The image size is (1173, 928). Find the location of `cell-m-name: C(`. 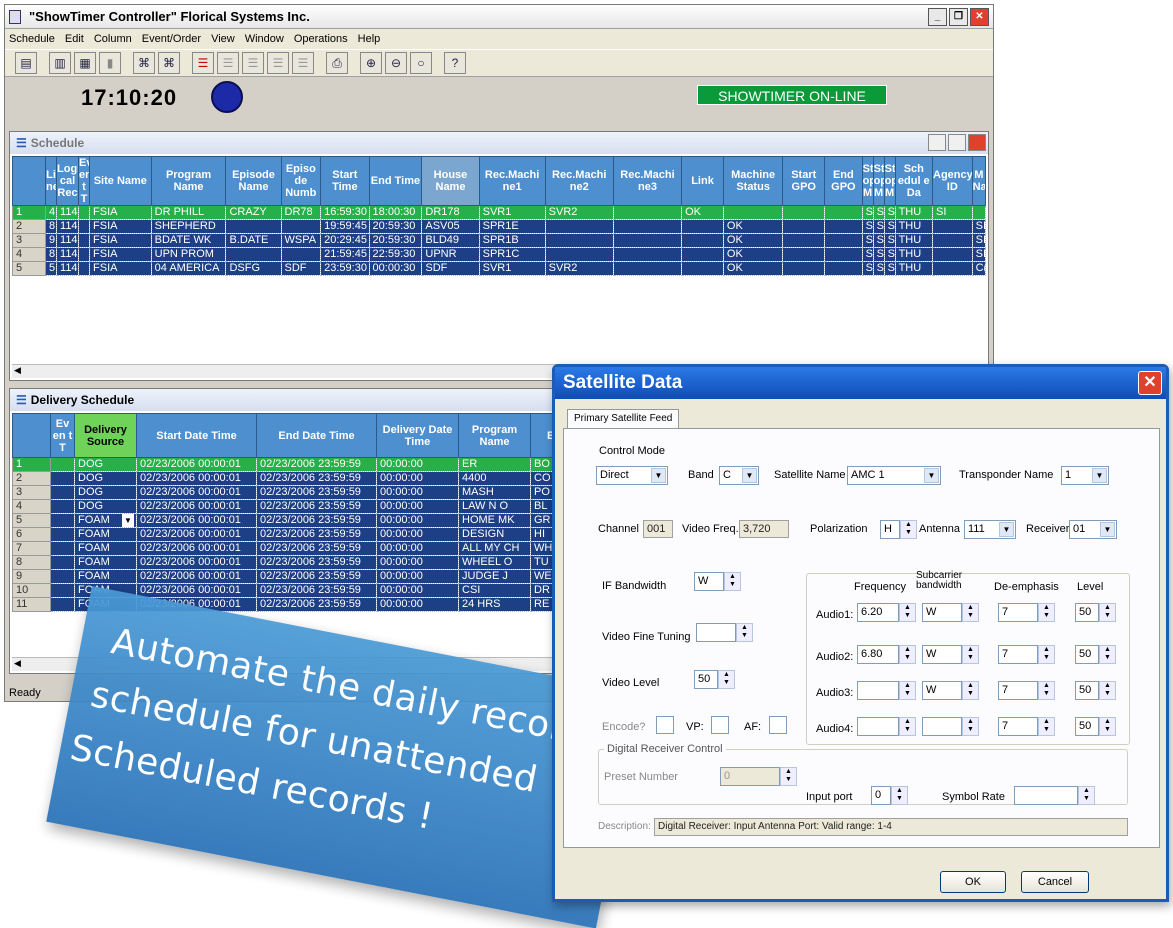

cell-m-name: C( is located at coordinates (979, 268).